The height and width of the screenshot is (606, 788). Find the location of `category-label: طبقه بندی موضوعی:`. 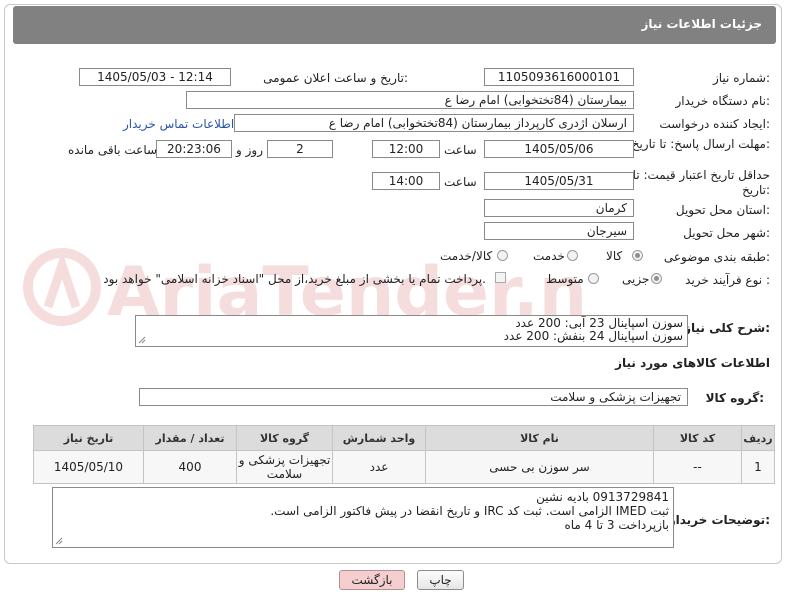

category-label: طبقه بندی موضوعی: is located at coordinates (716, 257).